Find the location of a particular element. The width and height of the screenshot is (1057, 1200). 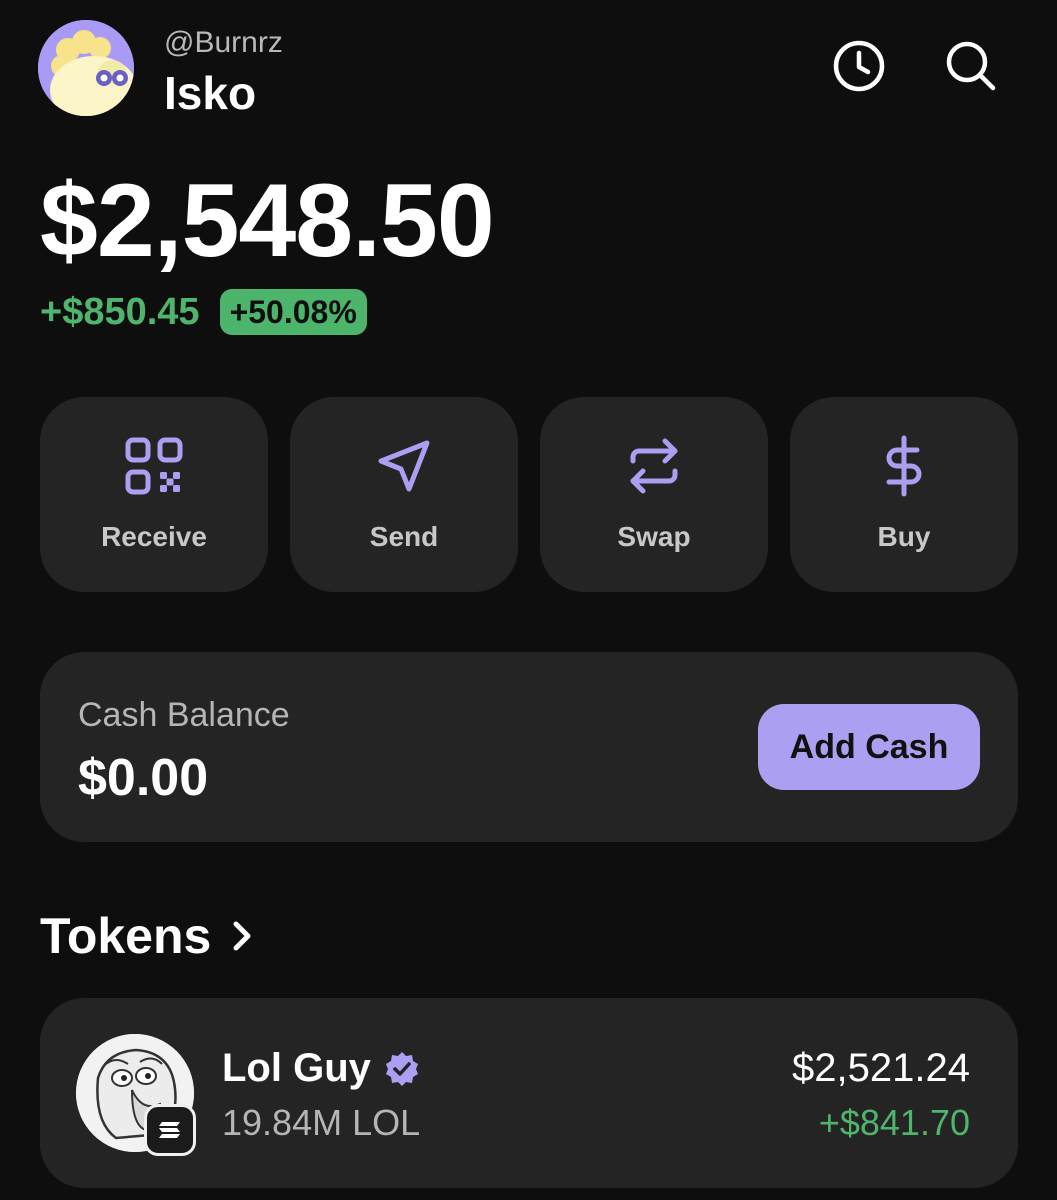

receive-label: Receive is located at coordinates (154, 536).